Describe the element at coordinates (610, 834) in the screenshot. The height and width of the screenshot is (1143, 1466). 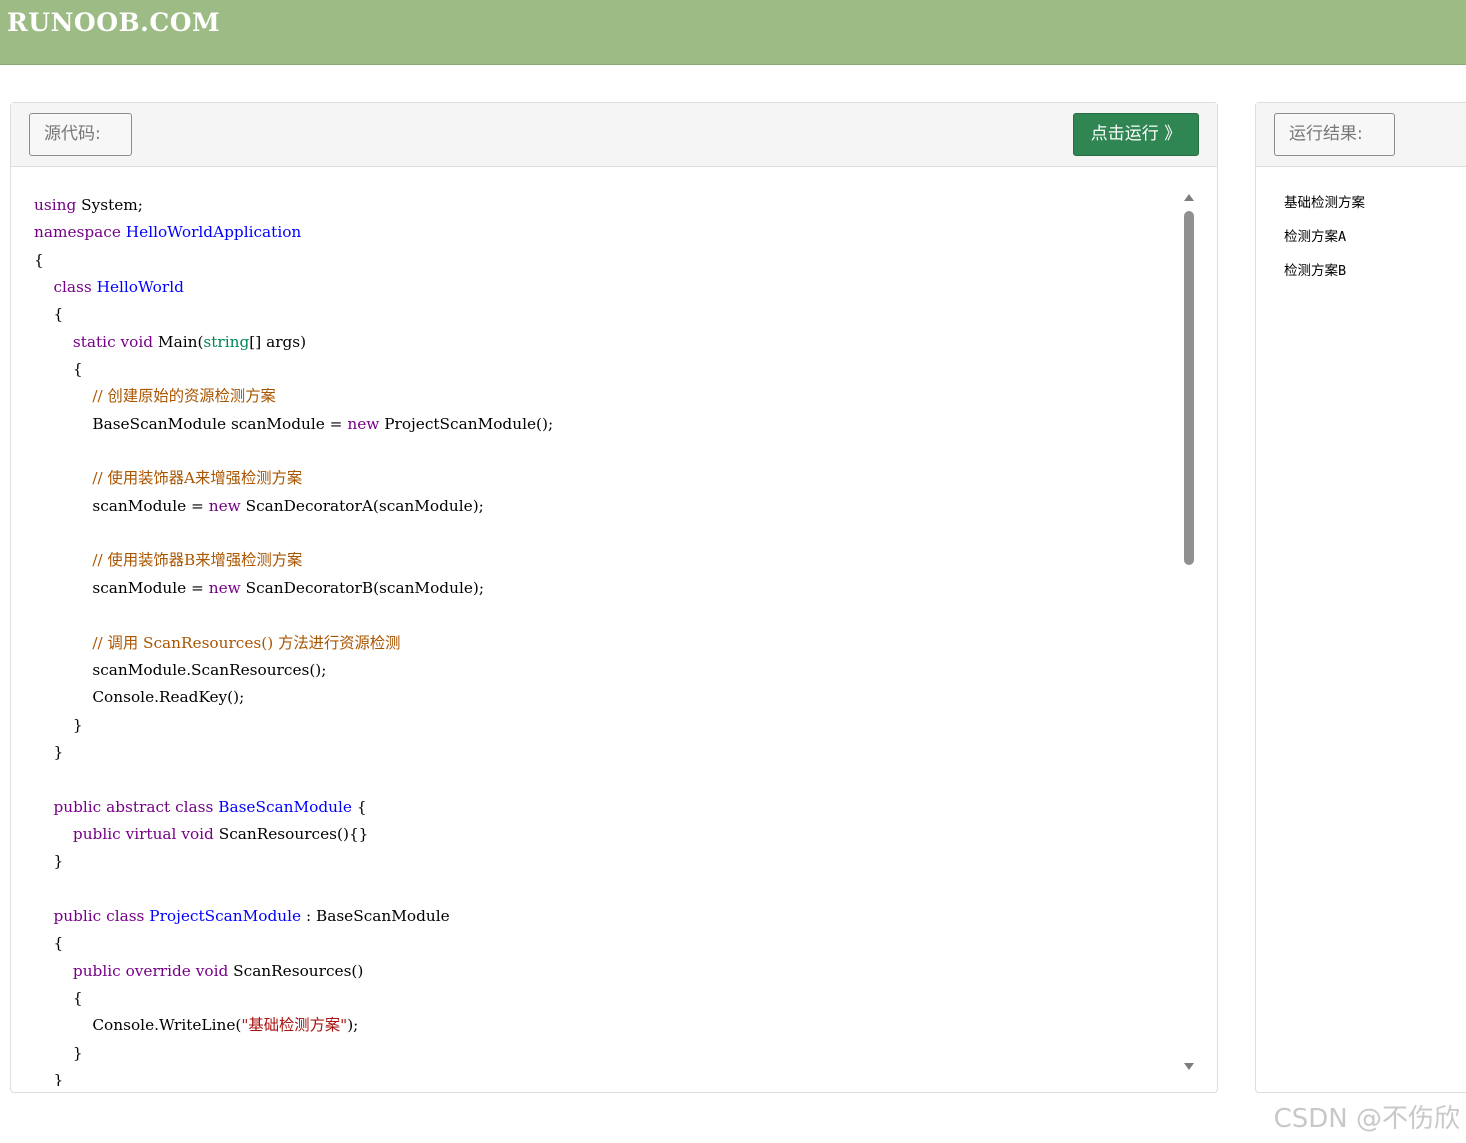
I see `code-line: public virtual void ScanResources(){}` at that location.